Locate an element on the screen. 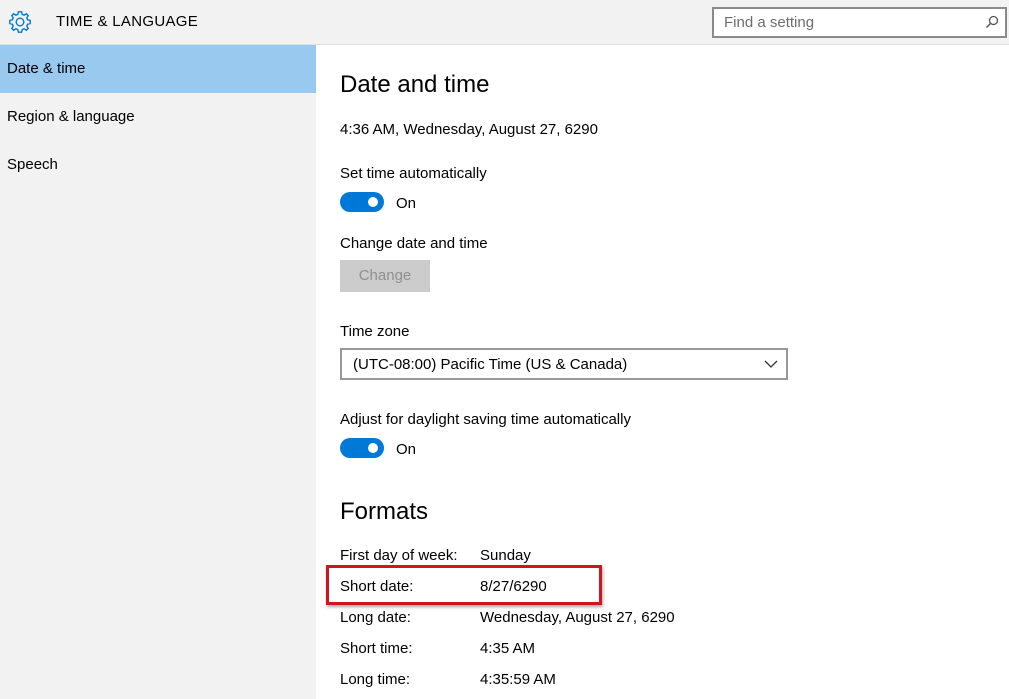 This screenshot has height=699, width=1009. sidebar-item-label: Speech is located at coordinates (32, 164).